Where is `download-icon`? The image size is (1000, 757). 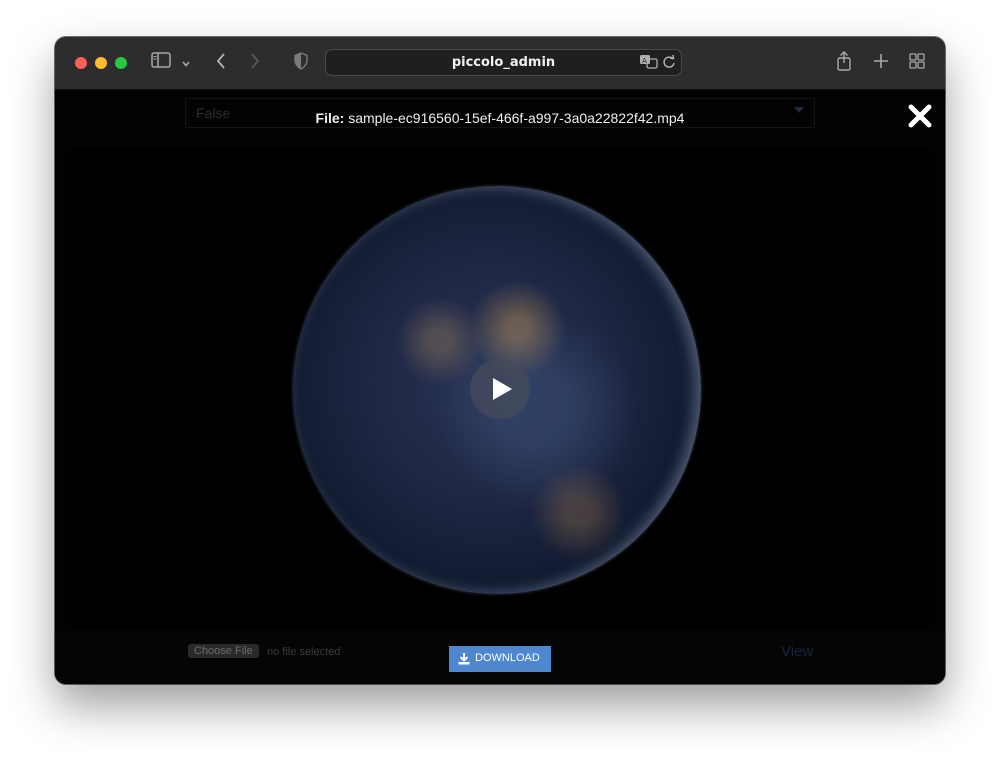 download-icon is located at coordinates (464, 658).